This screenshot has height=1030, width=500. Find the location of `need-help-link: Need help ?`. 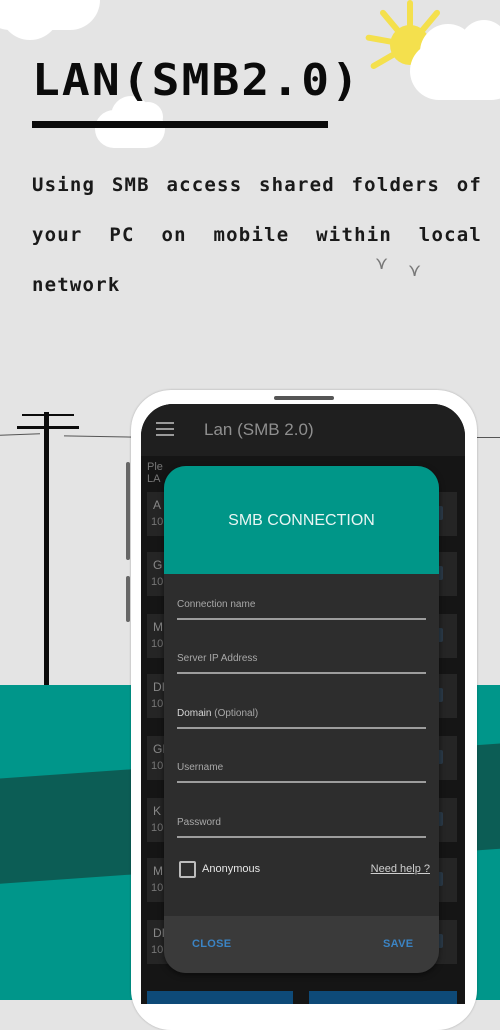

need-help-link: Need help ? is located at coordinates (400, 869).